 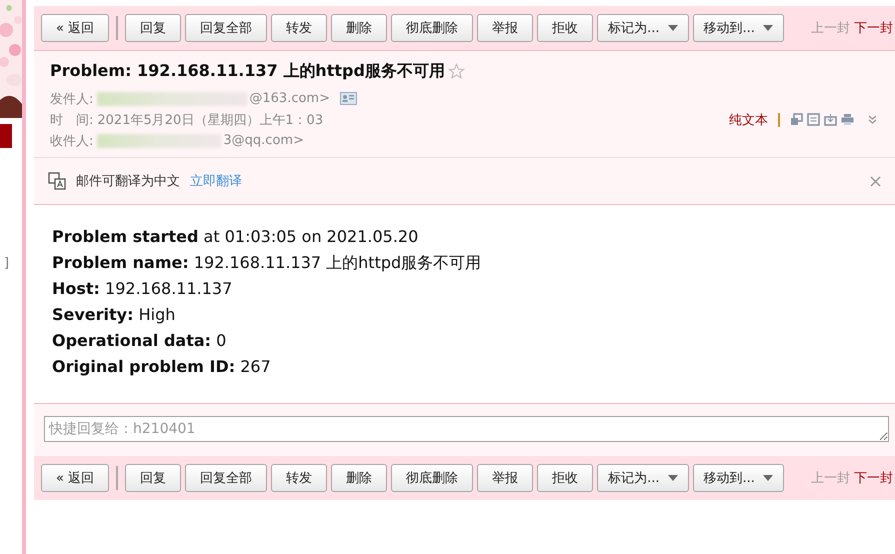 I want to click on message-line: Problem started at 01:03:05 on 2021.05.20, so click(x=236, y=237).